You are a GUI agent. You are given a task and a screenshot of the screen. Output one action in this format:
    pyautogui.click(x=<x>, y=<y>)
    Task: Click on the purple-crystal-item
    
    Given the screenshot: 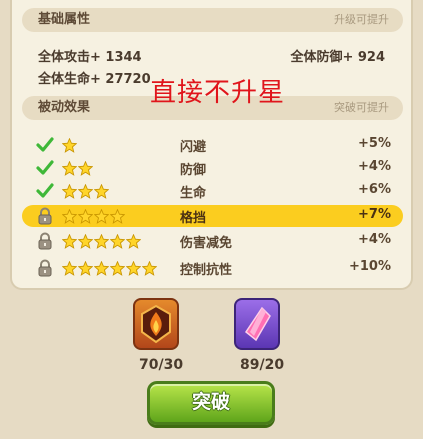 What is the action you would take?
    pyautogui.click(x=257, y=324)
    